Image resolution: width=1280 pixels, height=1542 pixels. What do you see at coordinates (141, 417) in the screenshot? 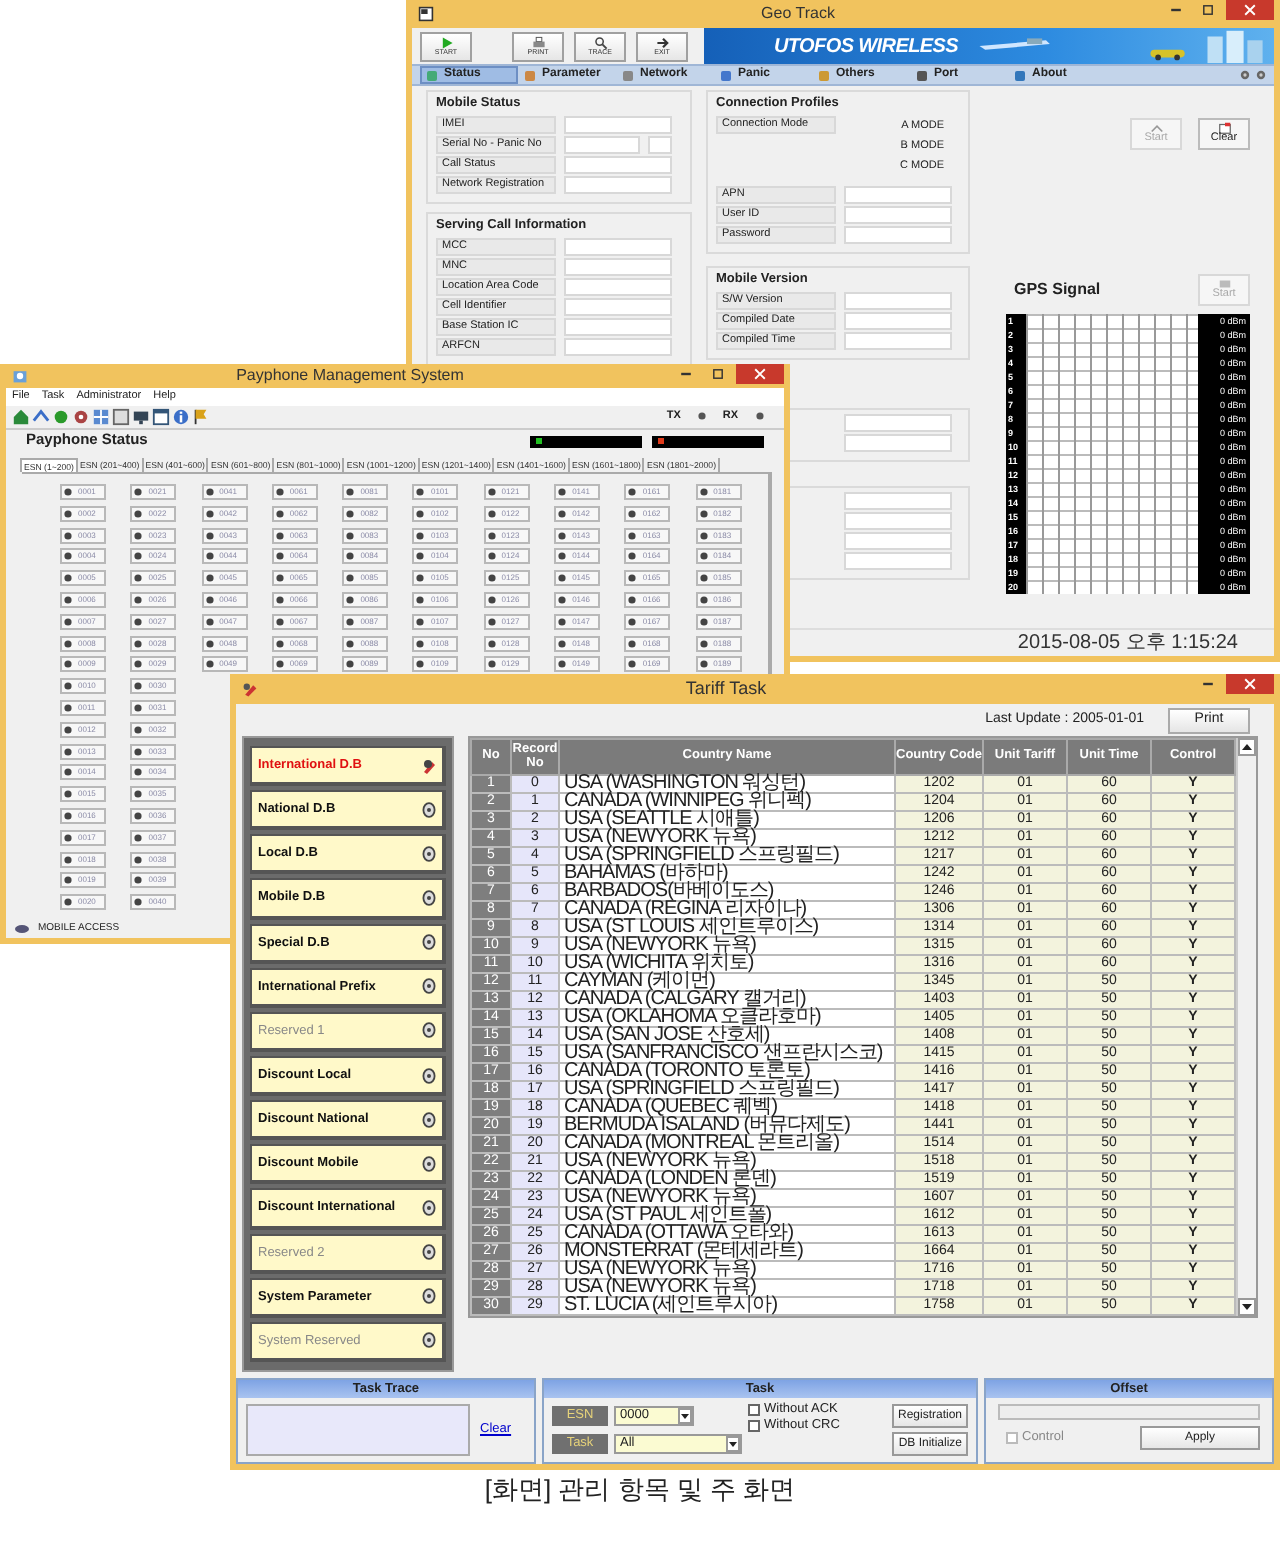
I see `monitor-icon` at bounding box center [141, 417].